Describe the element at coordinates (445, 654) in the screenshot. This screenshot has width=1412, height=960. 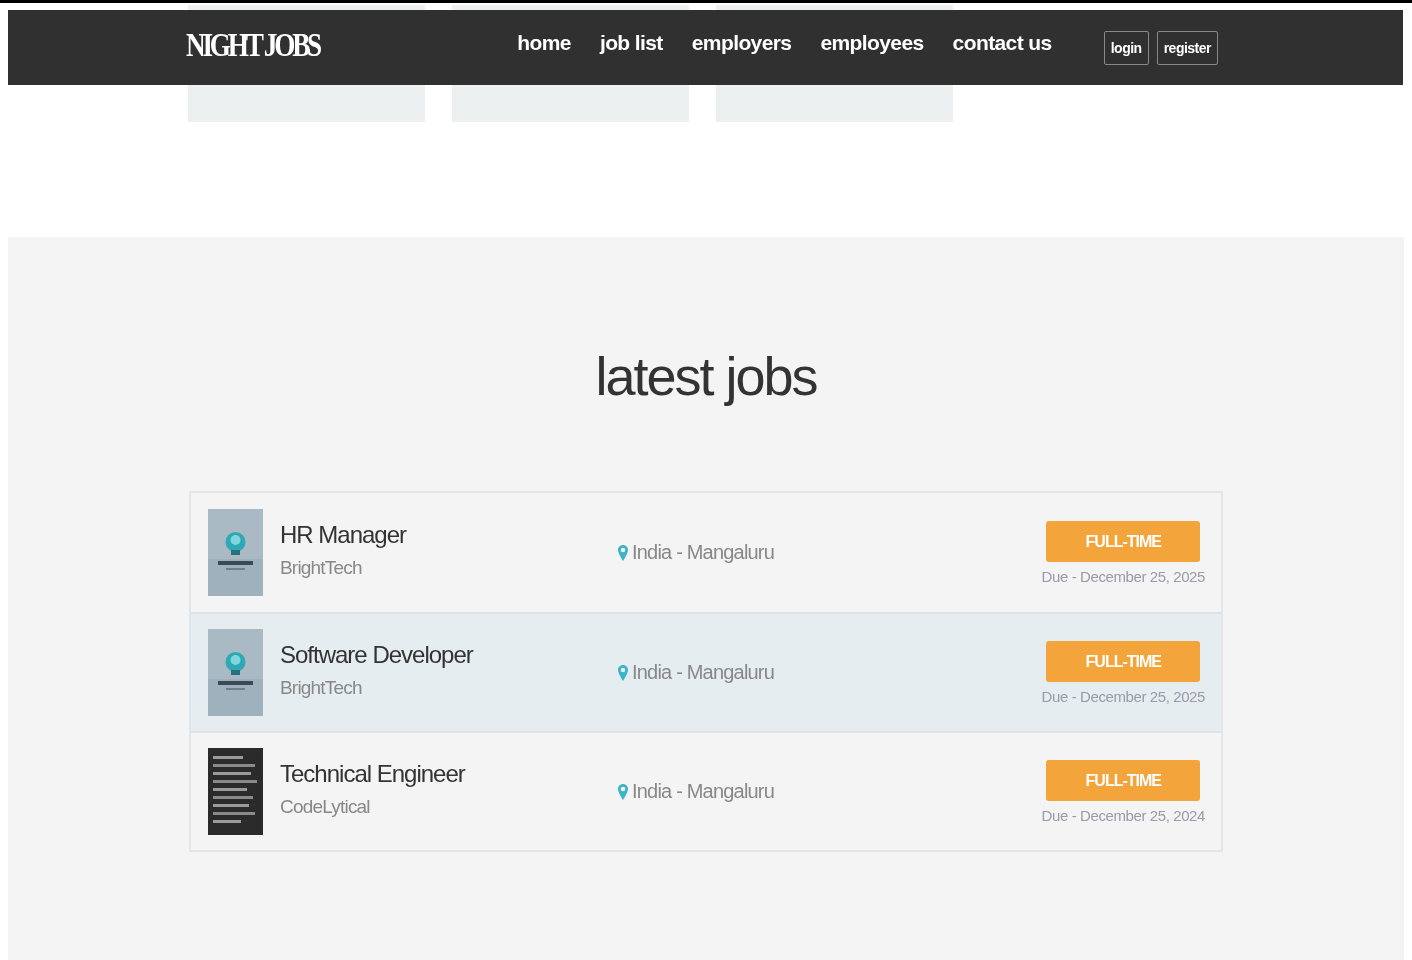
I see `job-title: Software Developer` at that location.